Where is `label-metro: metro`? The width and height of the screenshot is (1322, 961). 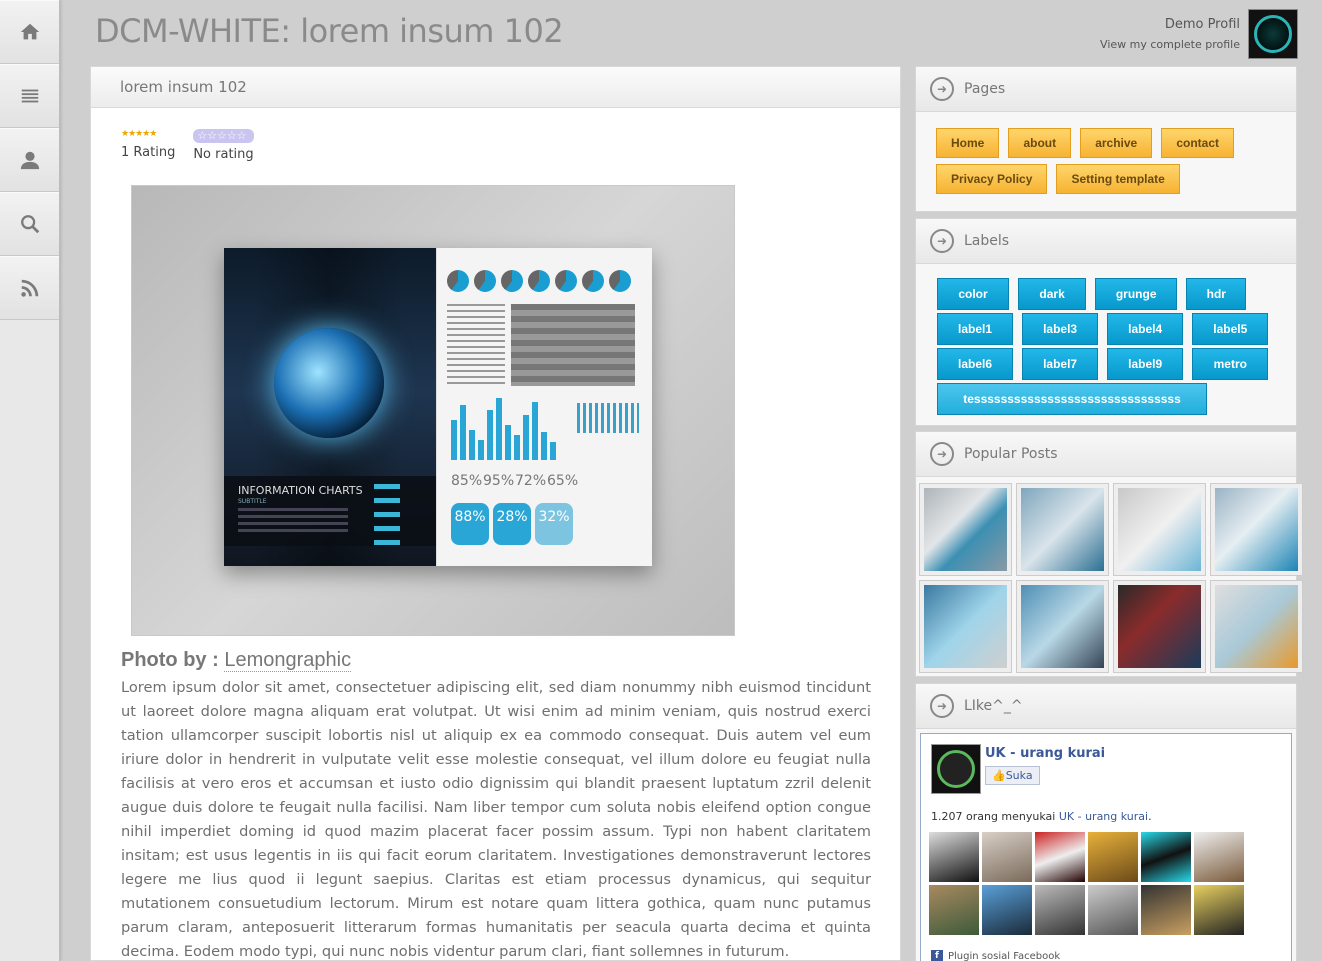 label-metro: metro is located at coordinates (1230, 364).